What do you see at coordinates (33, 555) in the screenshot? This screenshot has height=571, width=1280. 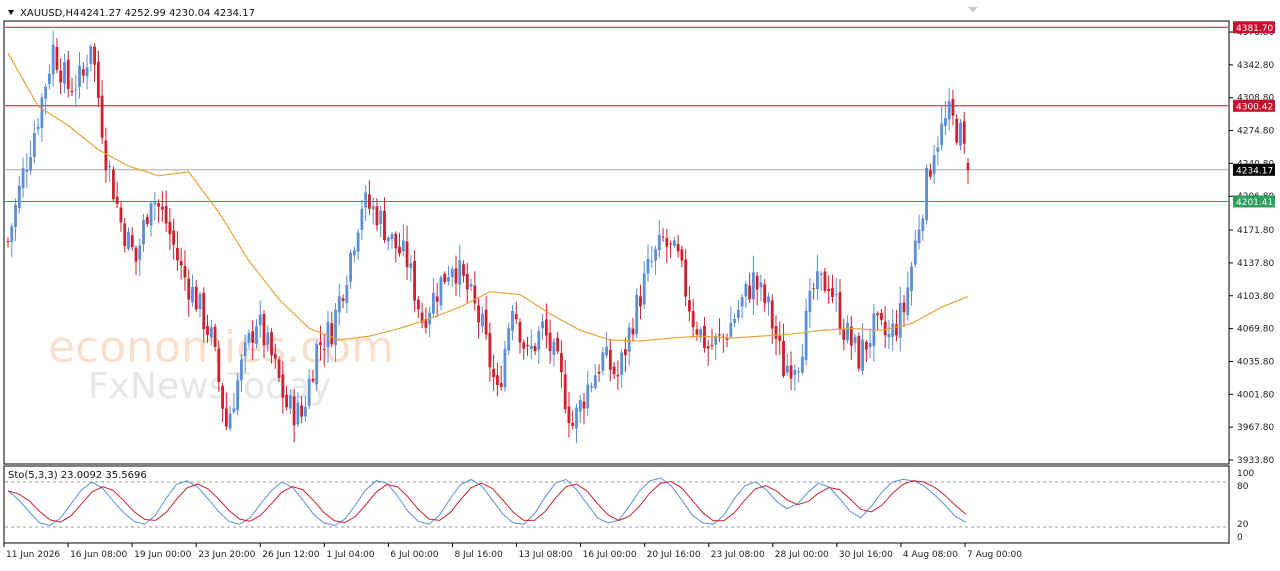 I see `time-tick-label-0: 11 Jun 2026` at bounding box center [33, 555].